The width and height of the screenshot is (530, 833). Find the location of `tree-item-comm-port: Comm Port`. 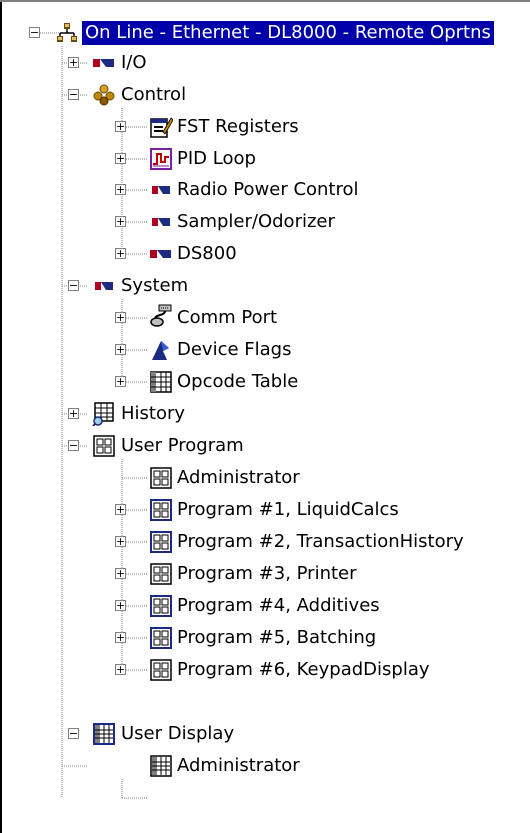

tree-item-comm-port: Comm Port is located at coordinates (227, 318).